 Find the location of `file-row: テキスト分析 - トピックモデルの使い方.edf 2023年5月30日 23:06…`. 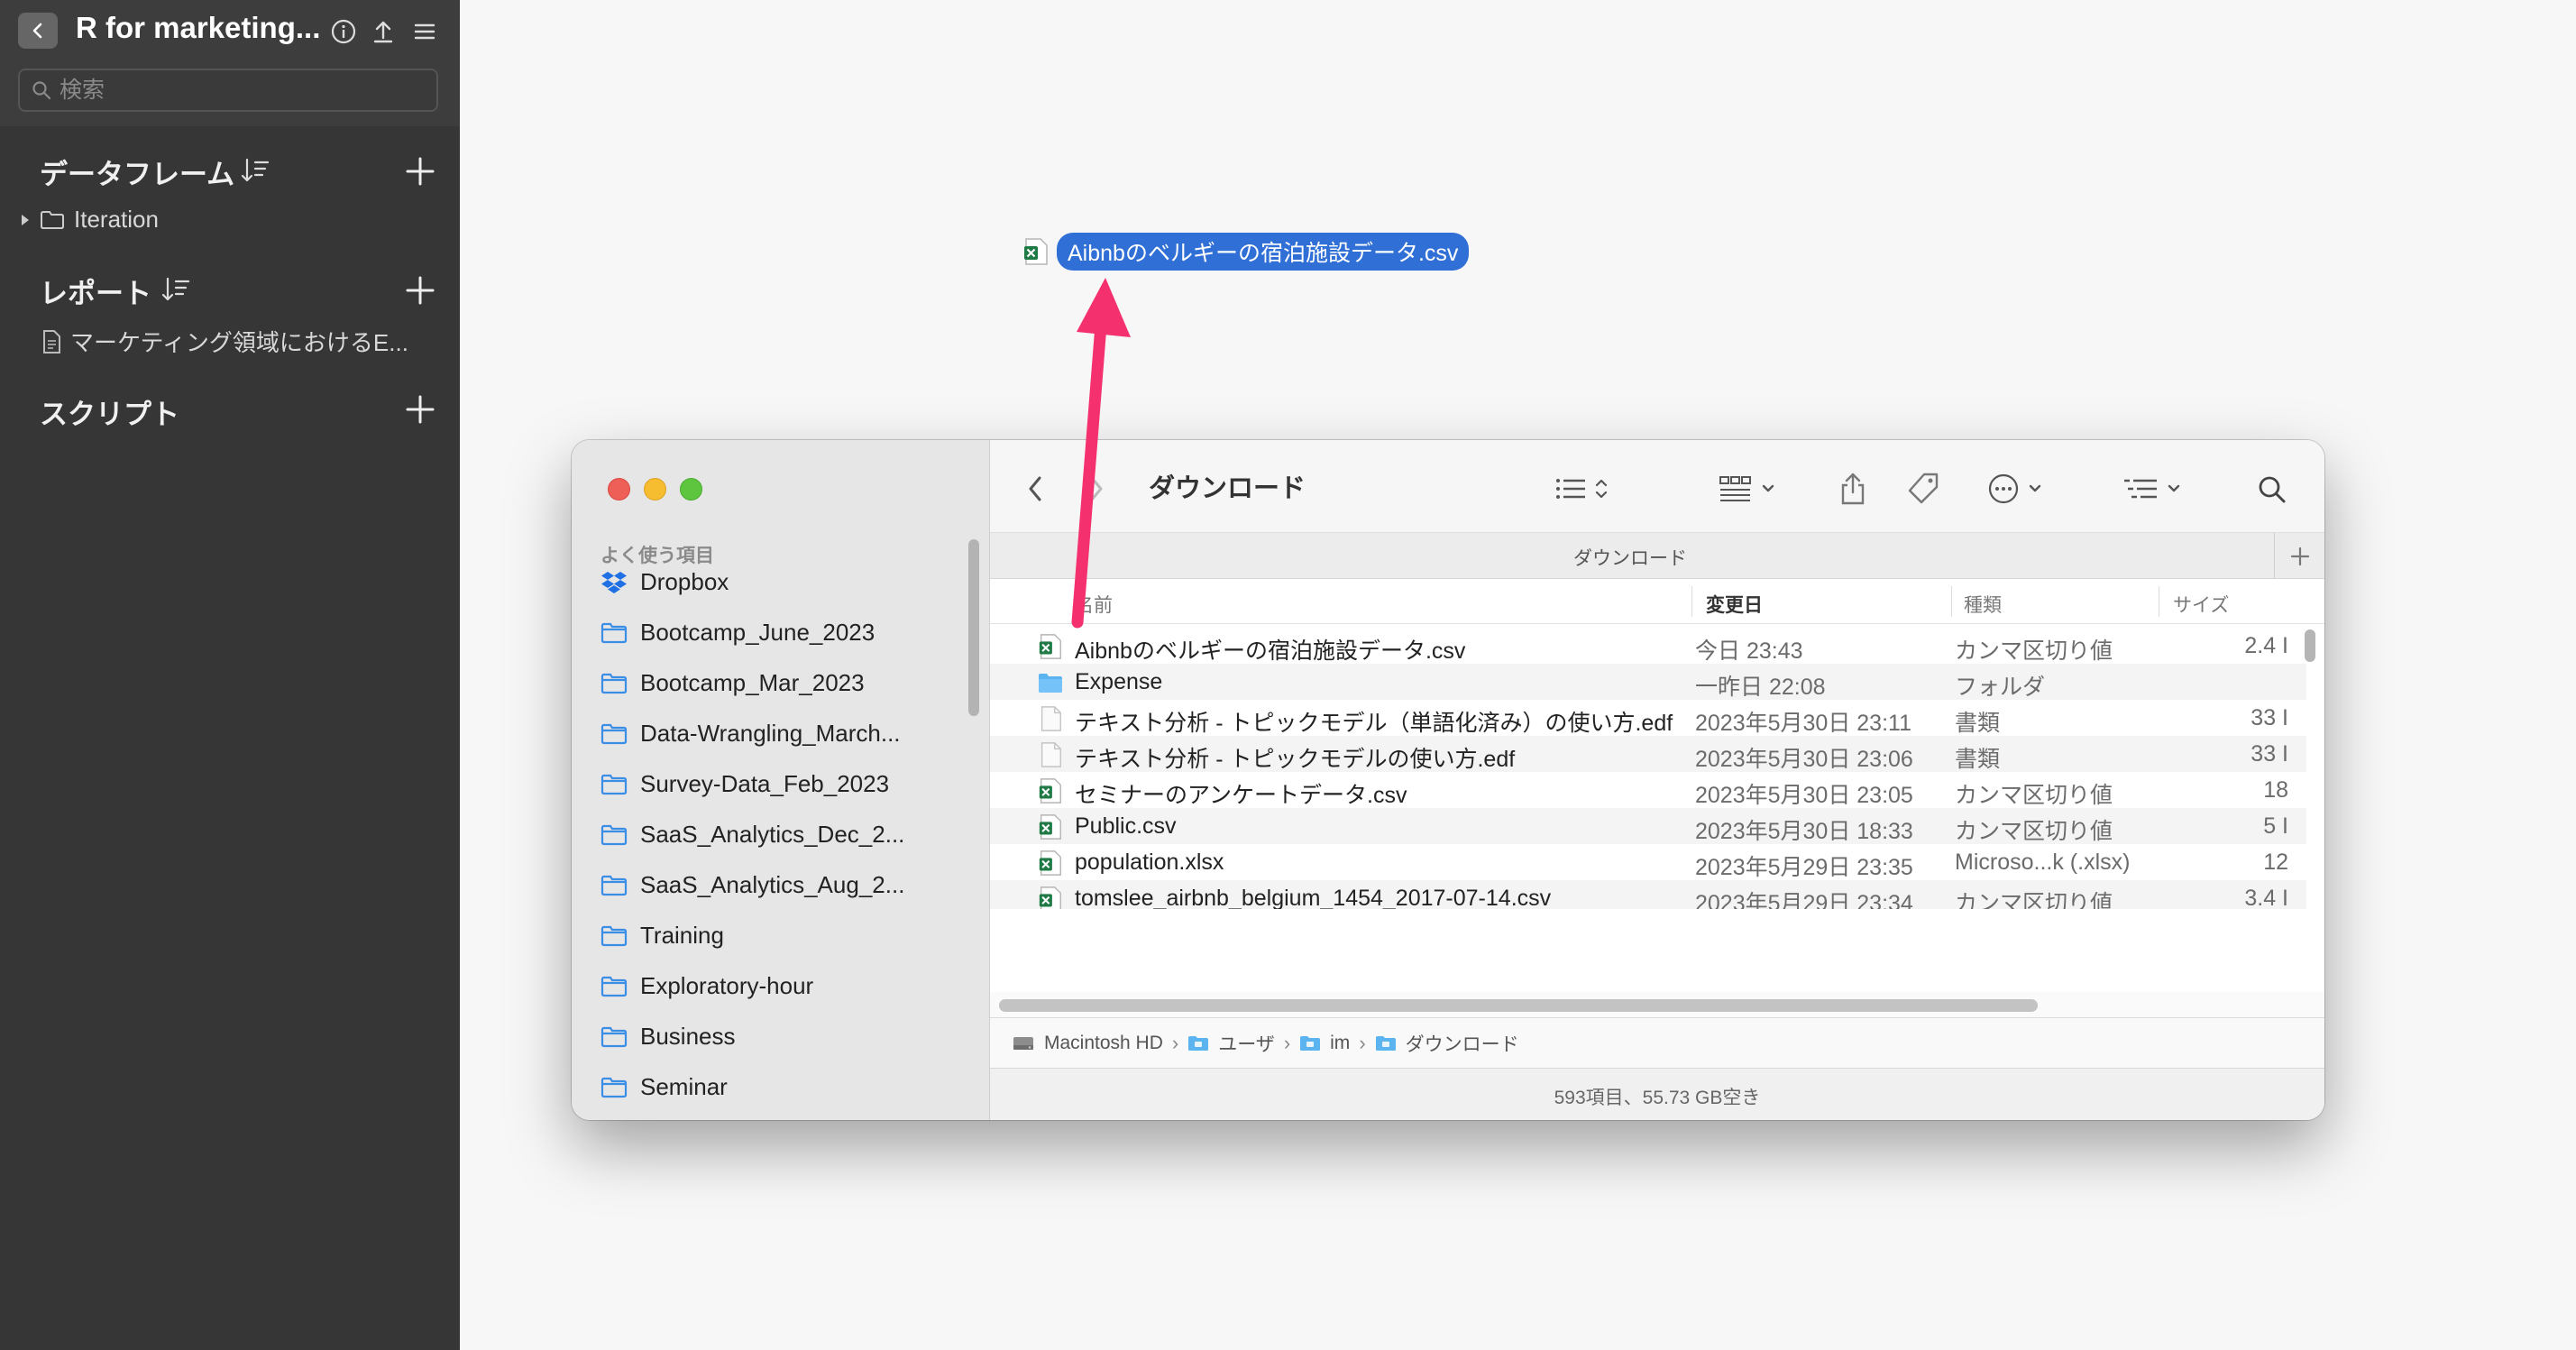

file-row: テキスト分析 - トピックモデルの使い方.edf 2023年5月30日 23:06… is located at coordinates (1648, 754).